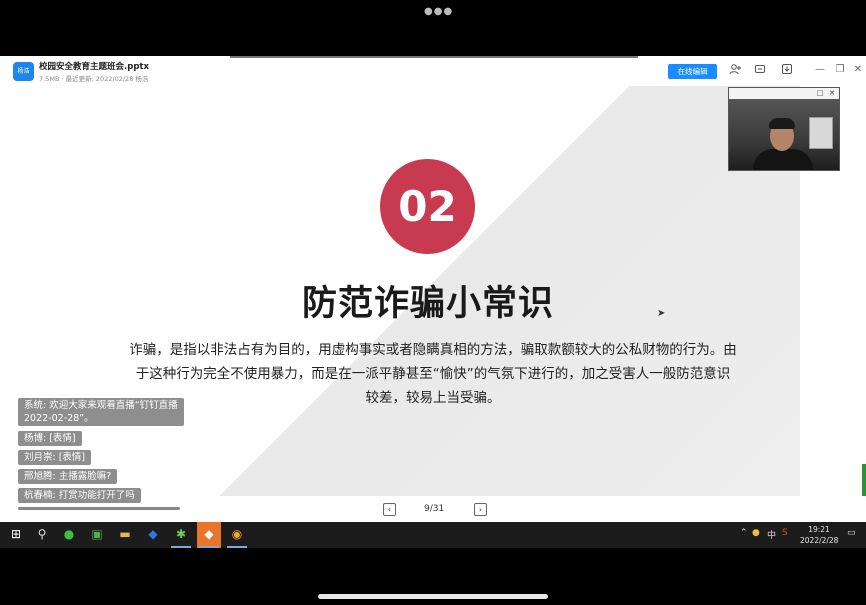 This screenshot has height=605, width=866. What do you see at coordinates (101, 405) in the screenshot?
I see `chat-message-line: 系统: 欢迎大家来观看直播“钉钉直播` at bounding box center [101, 405].